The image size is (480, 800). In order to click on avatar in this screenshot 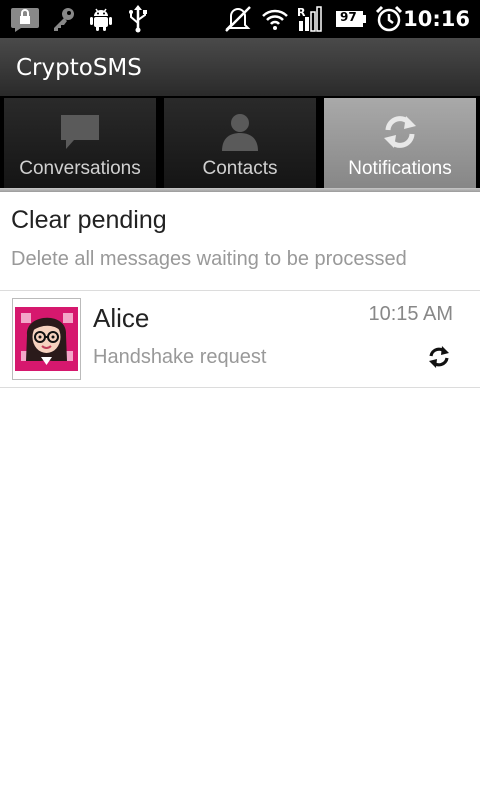, I will do `click(46, 339)`.